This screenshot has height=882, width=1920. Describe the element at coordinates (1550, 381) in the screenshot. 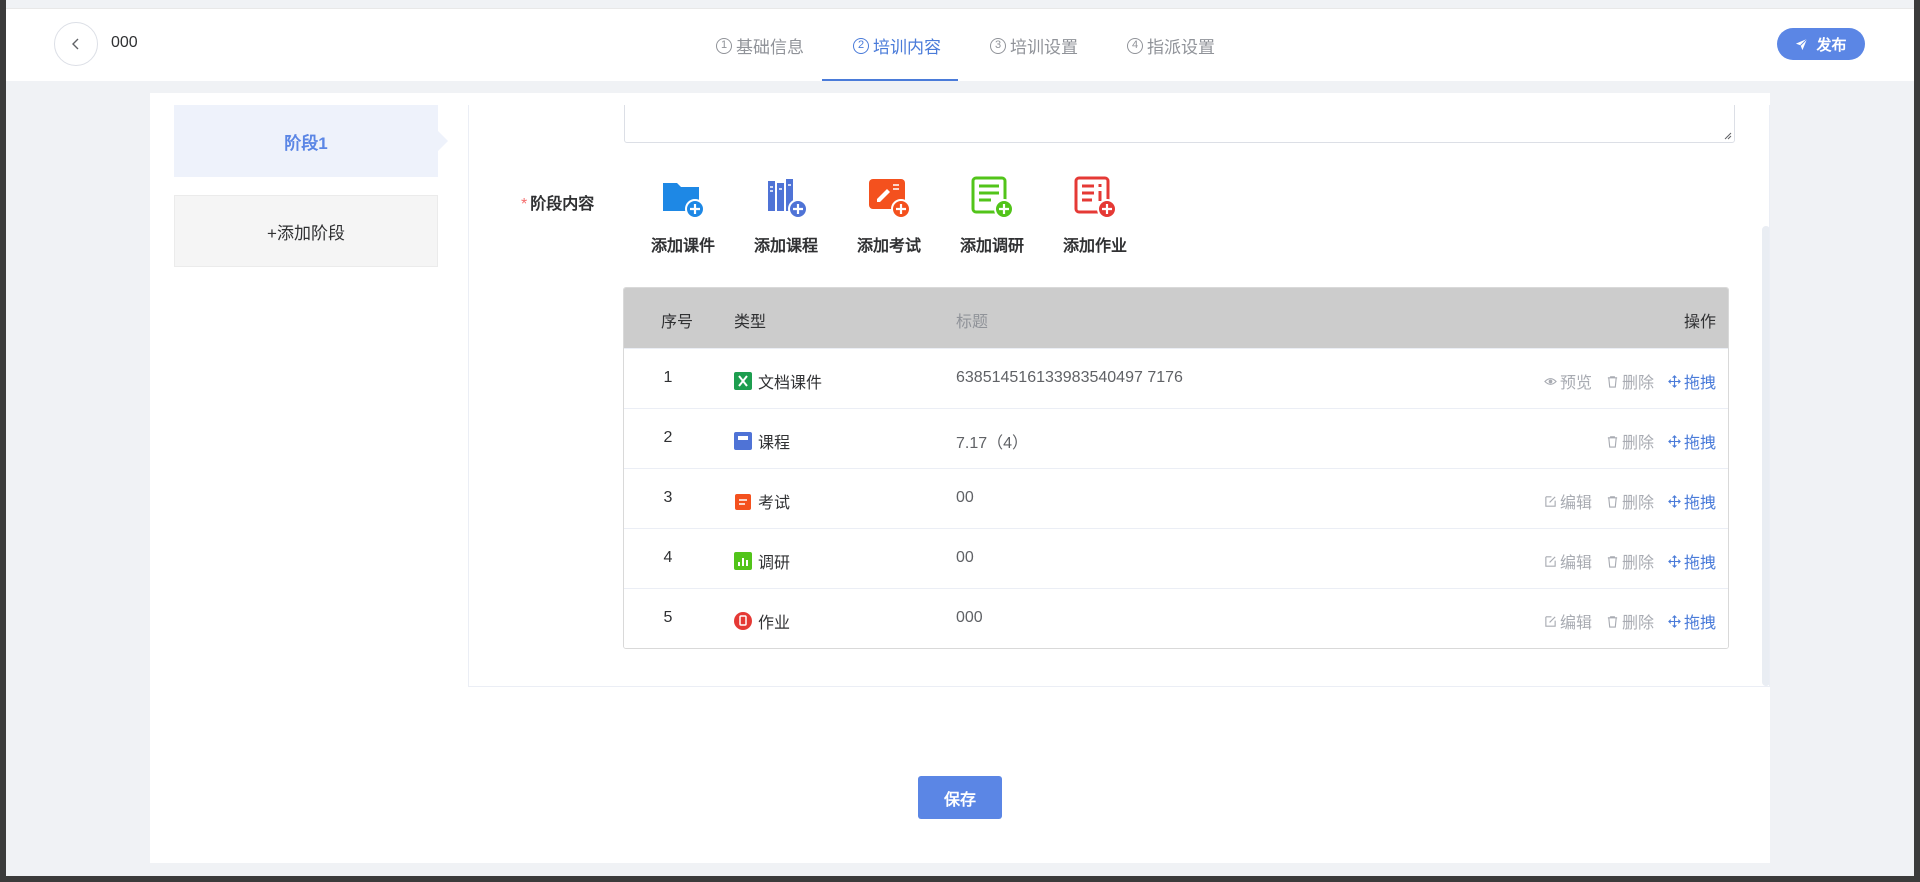

I see `eye-icon` at that location.